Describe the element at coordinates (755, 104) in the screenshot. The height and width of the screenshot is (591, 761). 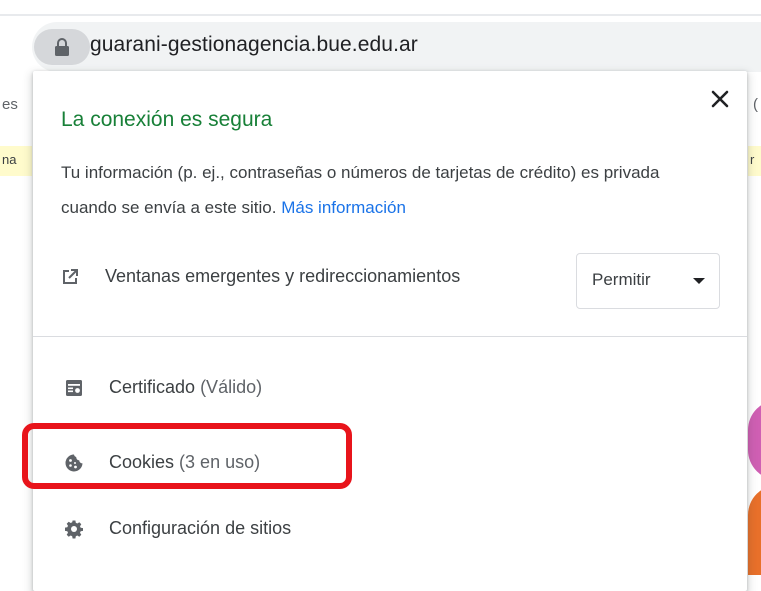
I see `background-tab-fragment-right: (` at that location.